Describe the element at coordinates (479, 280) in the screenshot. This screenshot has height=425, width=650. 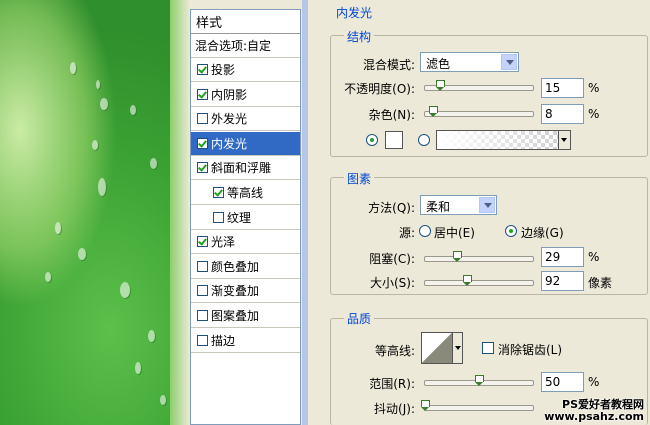
I see `size-slider` at that location.